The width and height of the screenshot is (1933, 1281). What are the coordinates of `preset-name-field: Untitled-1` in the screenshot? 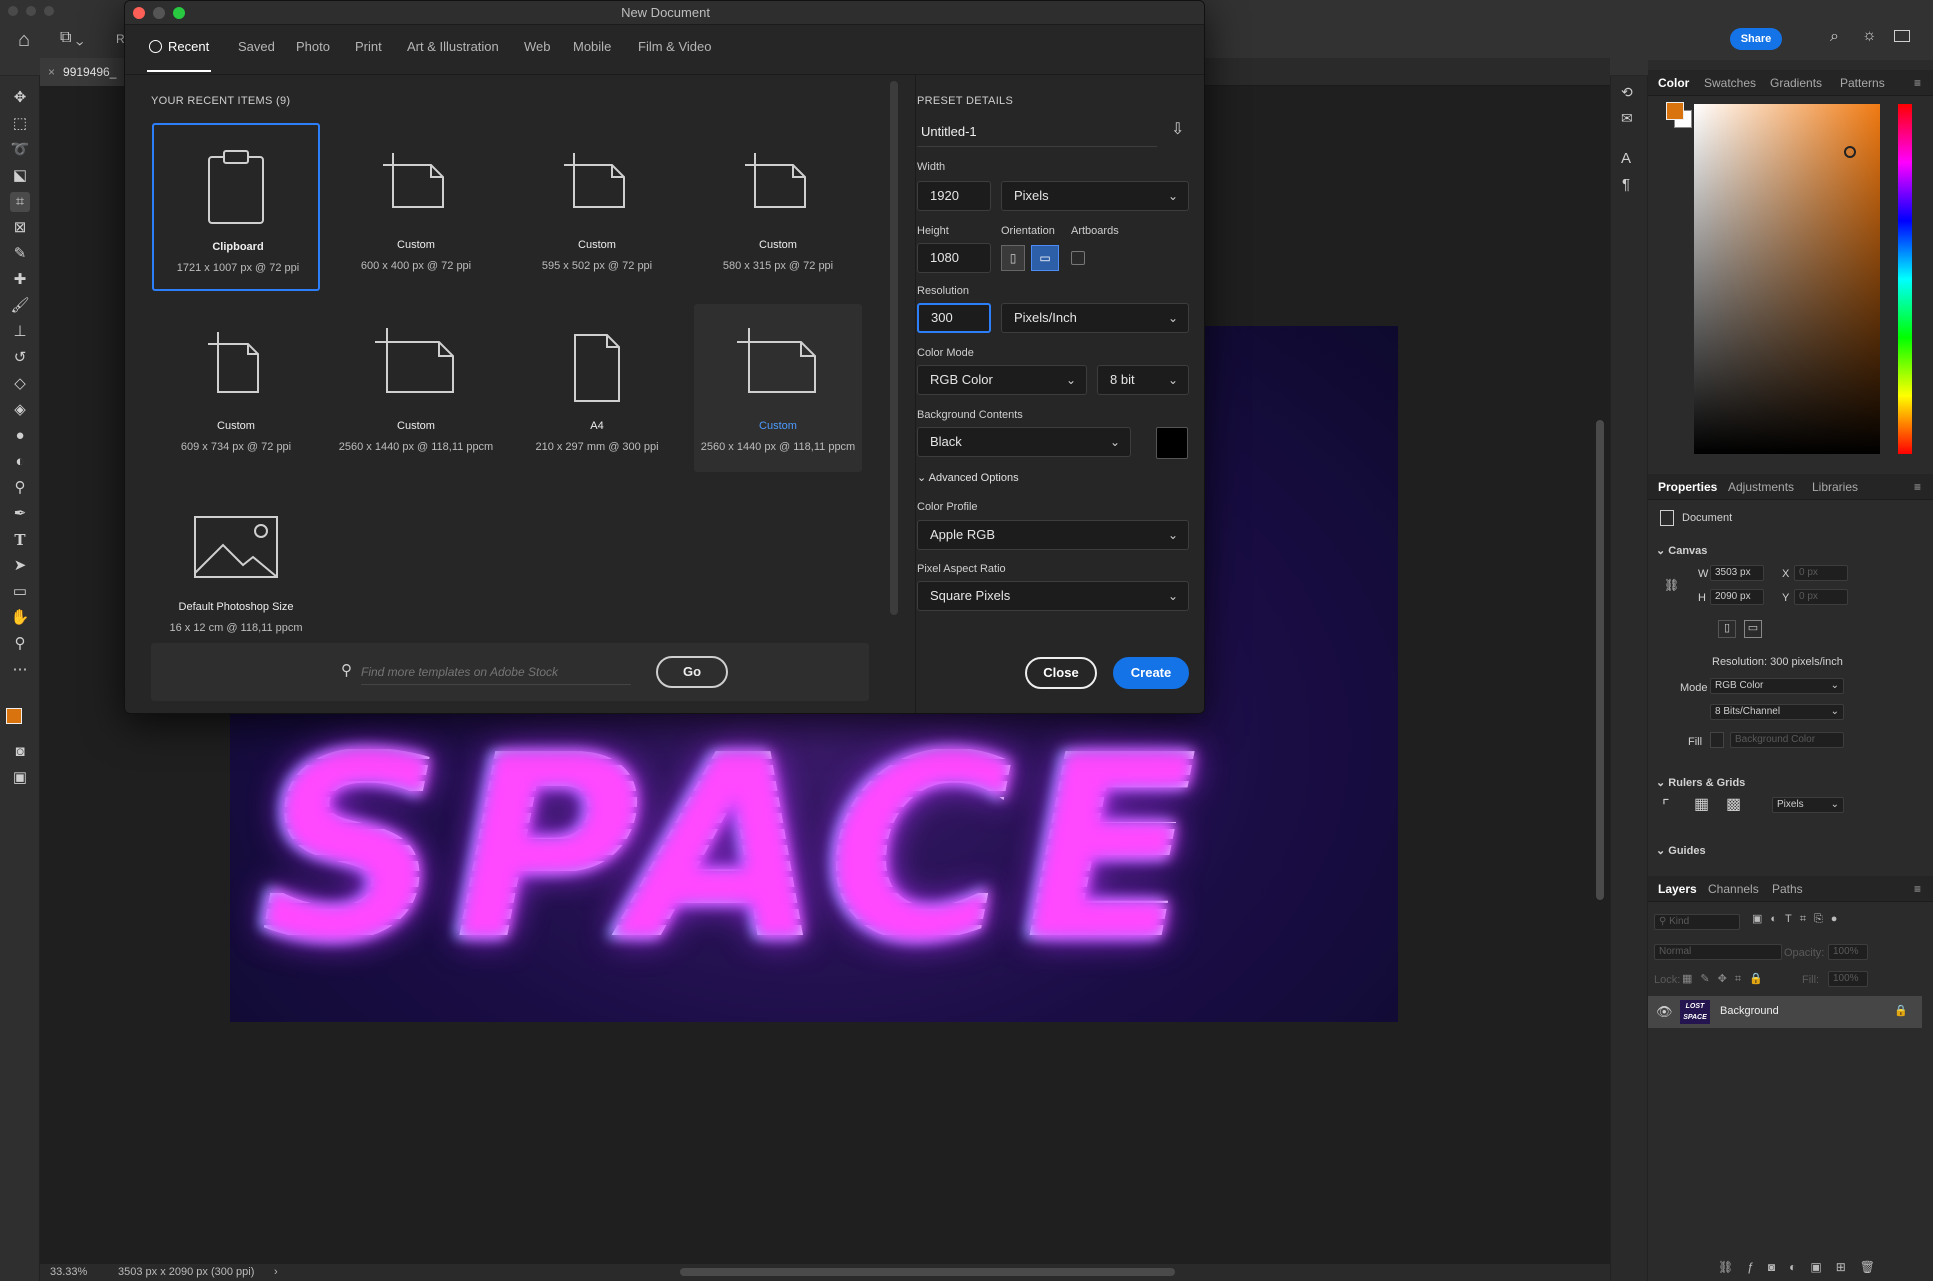 It's located at (1037, 132).